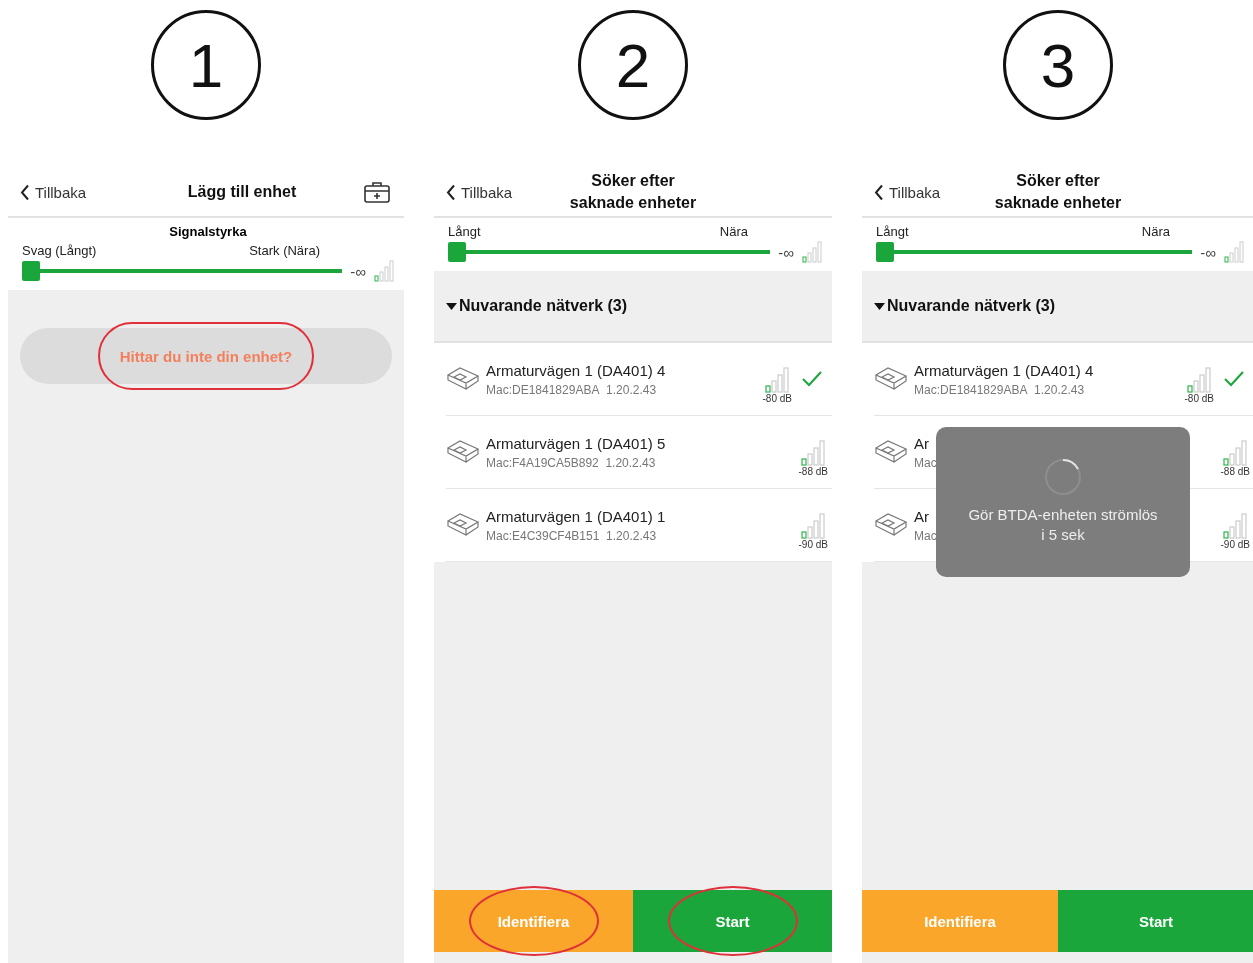 The image size is (1253, 963). Describe the element at coordinates (1063, 477) in the screenshot. I see `spinner-icon` at that location.